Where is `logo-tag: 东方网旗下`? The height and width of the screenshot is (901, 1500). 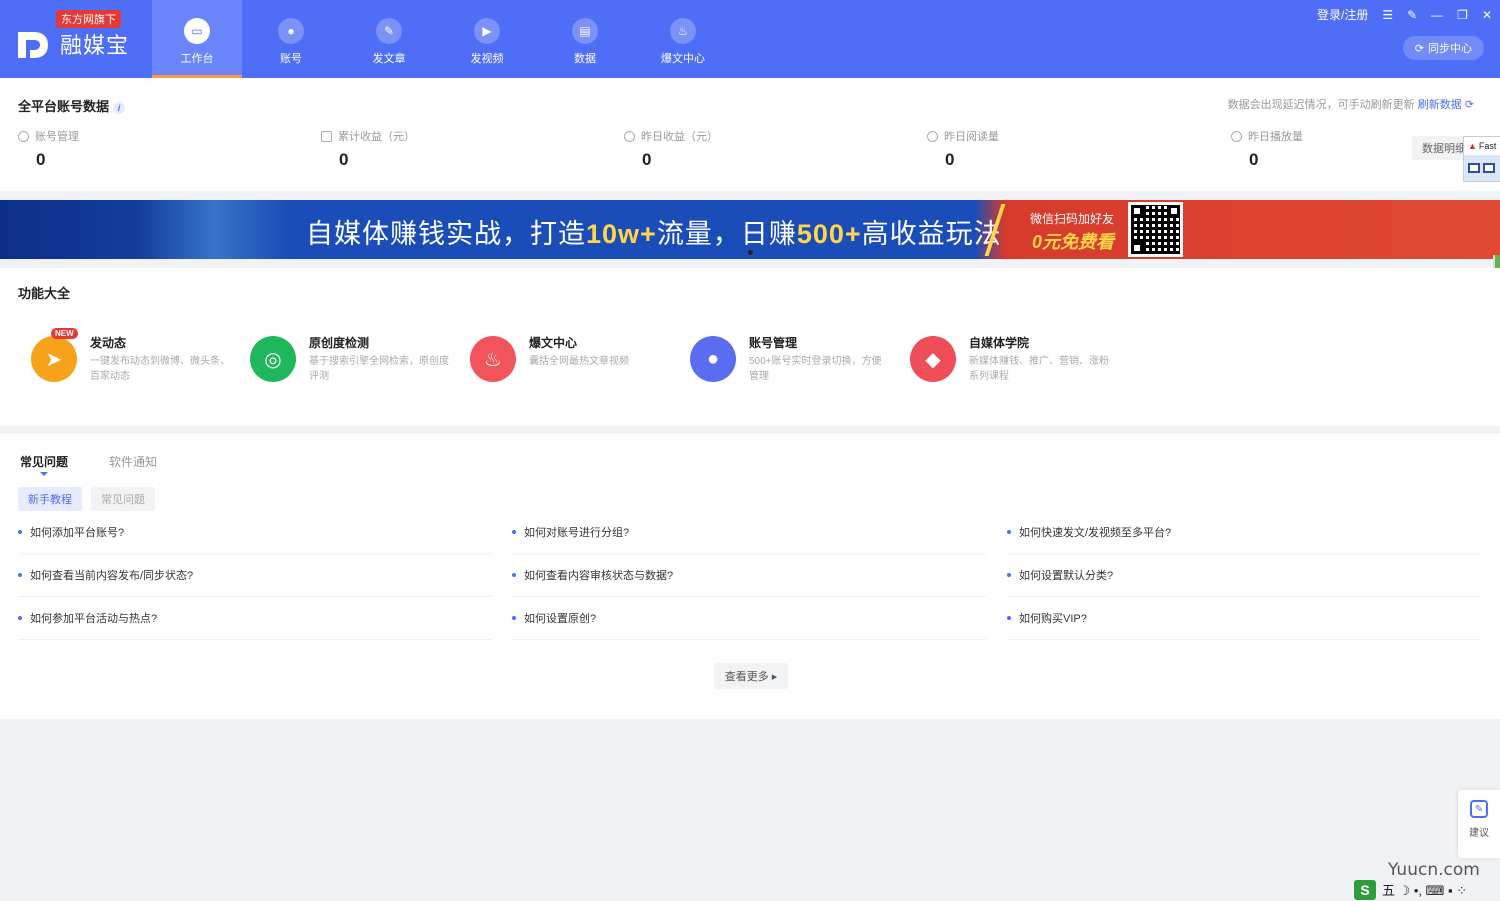
logo-tag: 东方网旗下 is located at coordinates (88, 19).